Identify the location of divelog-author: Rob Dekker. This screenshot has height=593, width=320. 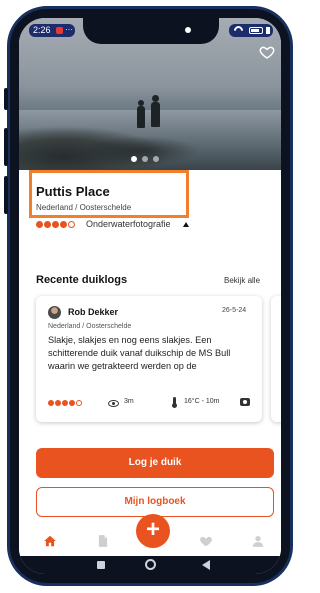
(93, 312).